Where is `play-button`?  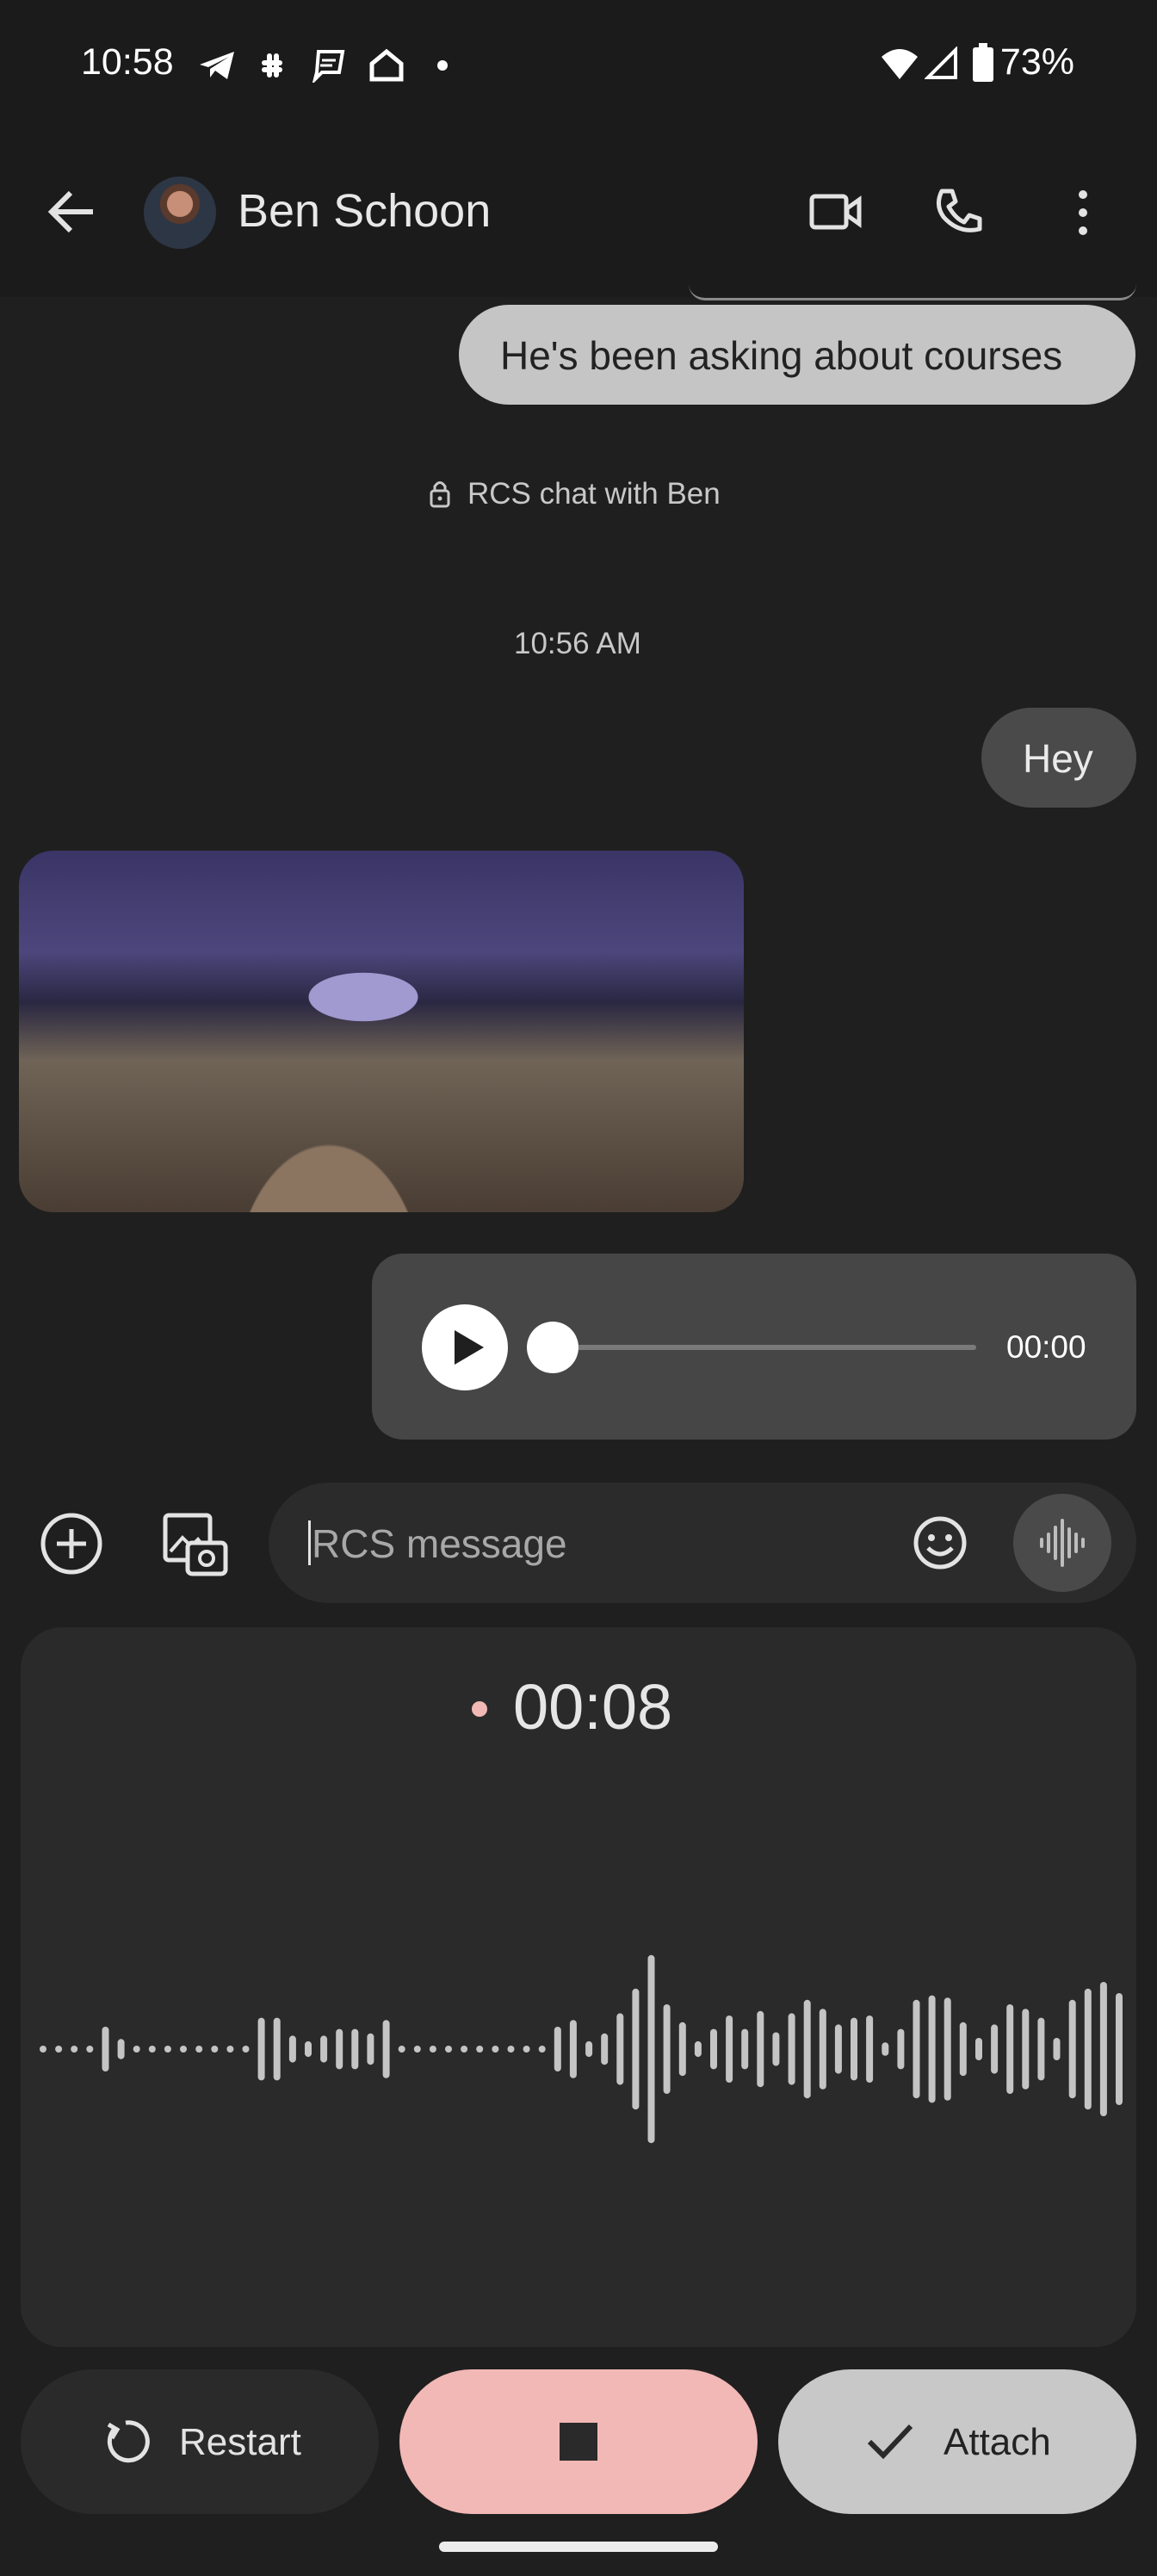 play-button is located at coordinates (465, 1347).